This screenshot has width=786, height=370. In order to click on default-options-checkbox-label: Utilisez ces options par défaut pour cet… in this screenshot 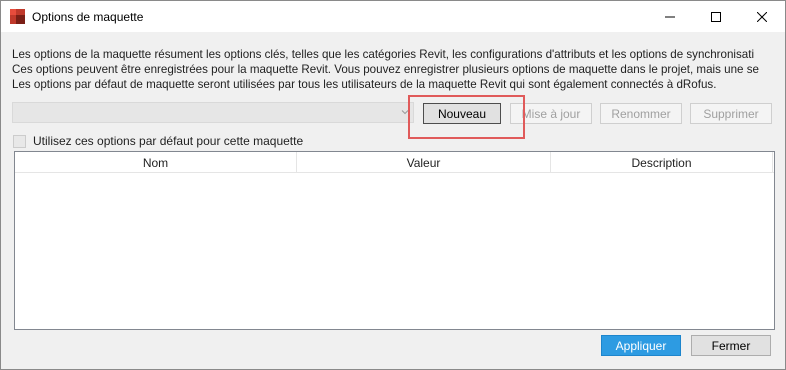, I will do `click(168, 141)`.